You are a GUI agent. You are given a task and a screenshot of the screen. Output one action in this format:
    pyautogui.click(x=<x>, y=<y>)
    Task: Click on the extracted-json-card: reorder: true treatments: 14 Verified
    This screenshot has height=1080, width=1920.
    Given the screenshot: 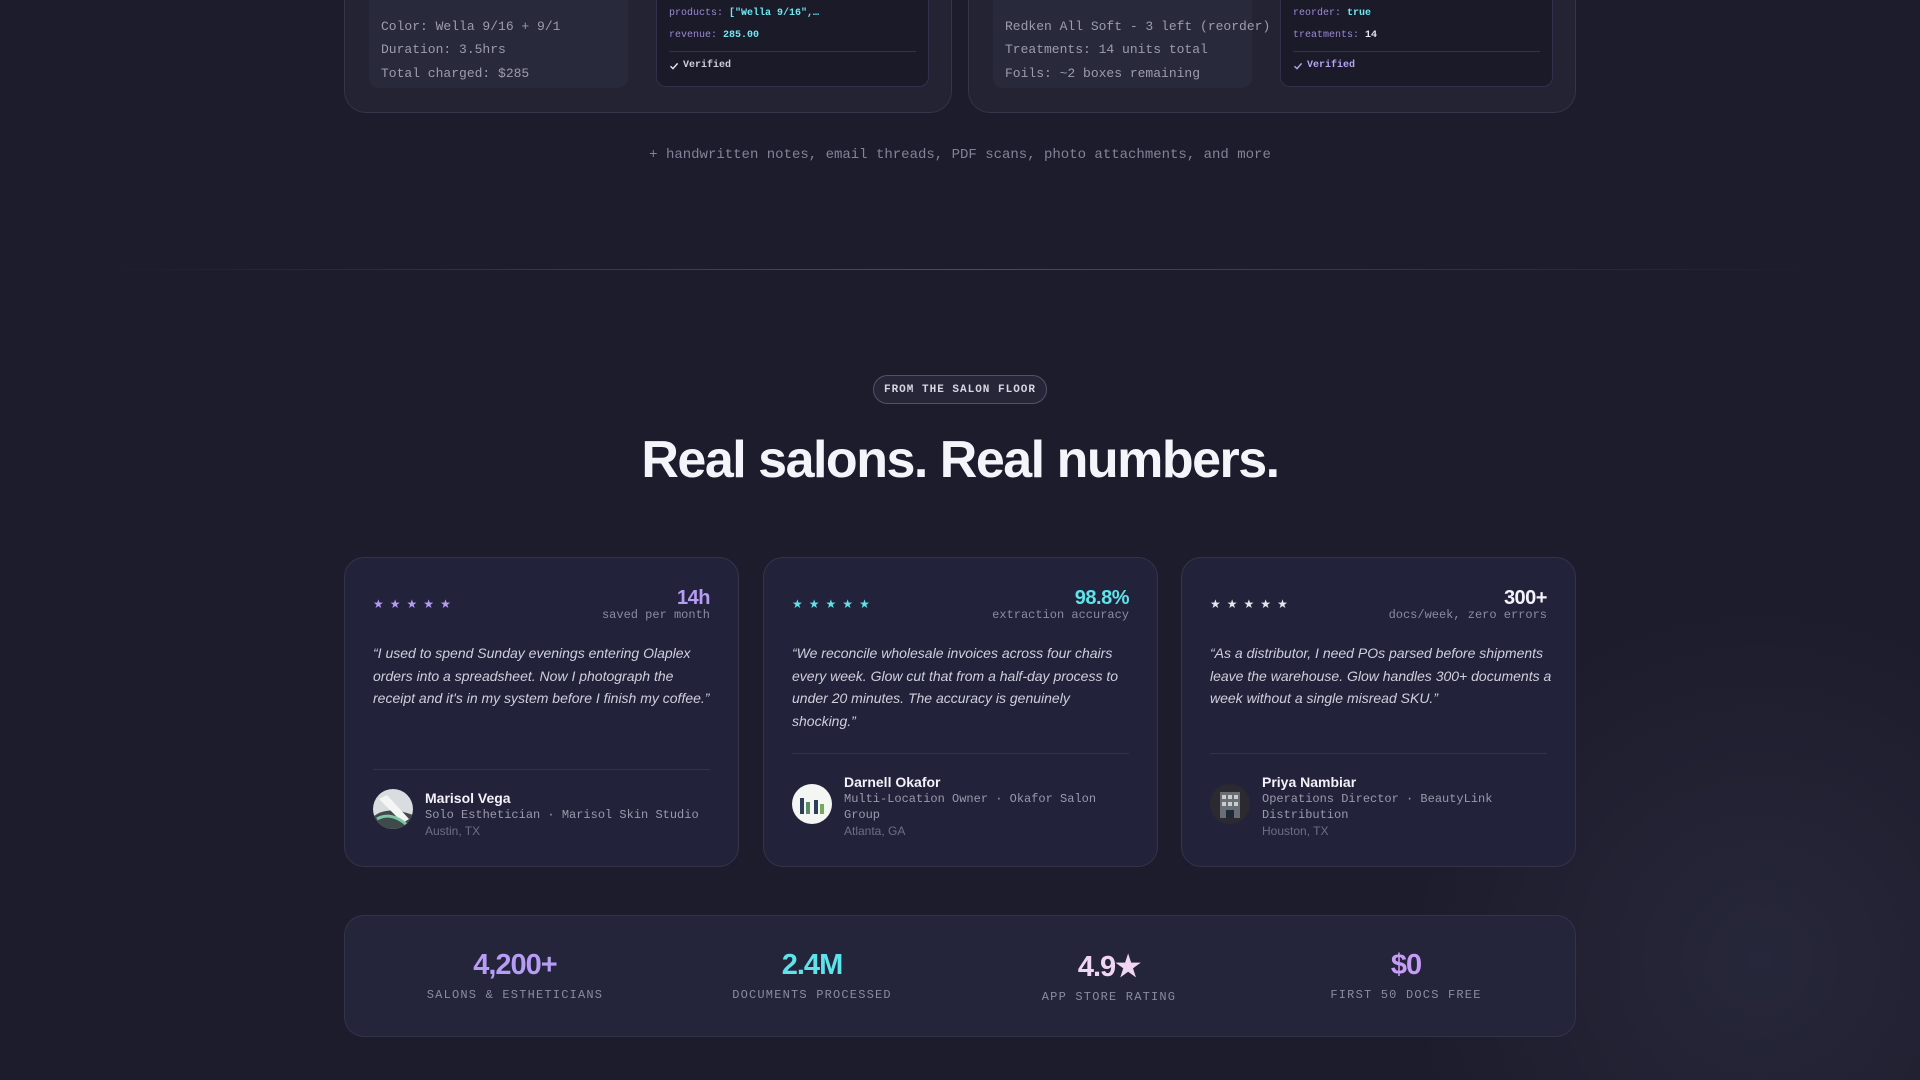 What is the action you would take?
    pyautogui.click(x=1416, y=43)
    